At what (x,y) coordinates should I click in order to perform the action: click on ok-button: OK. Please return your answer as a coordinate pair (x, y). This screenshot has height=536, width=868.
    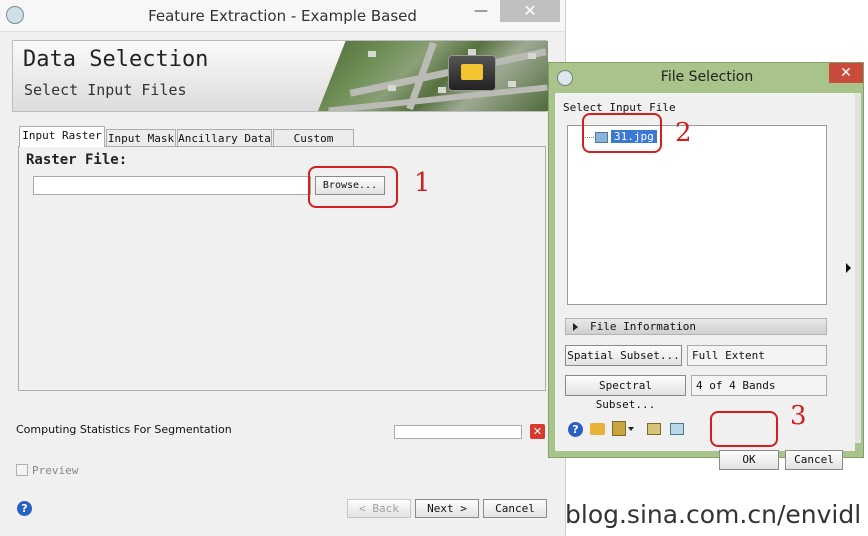
    Looking at the image, I should click on (749, 460).